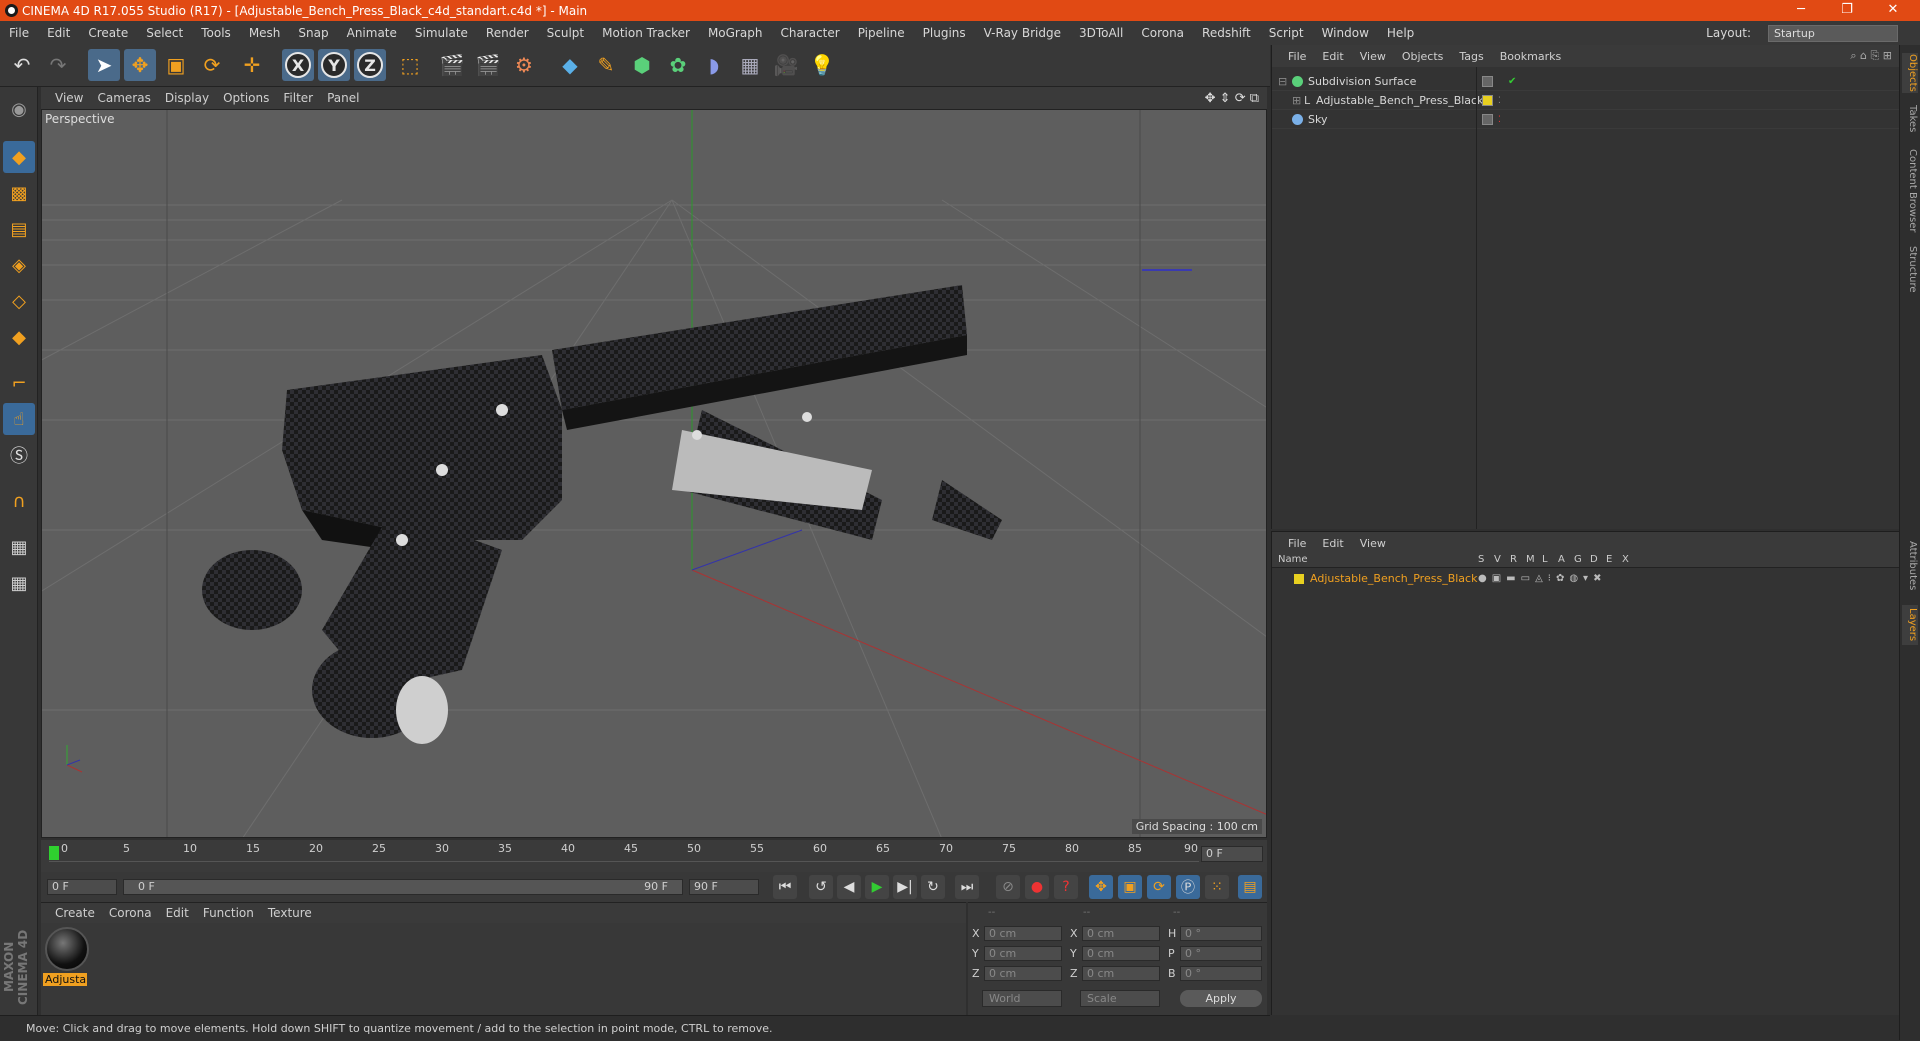  I want to click on move-icon: ✥, so click(140, 65).